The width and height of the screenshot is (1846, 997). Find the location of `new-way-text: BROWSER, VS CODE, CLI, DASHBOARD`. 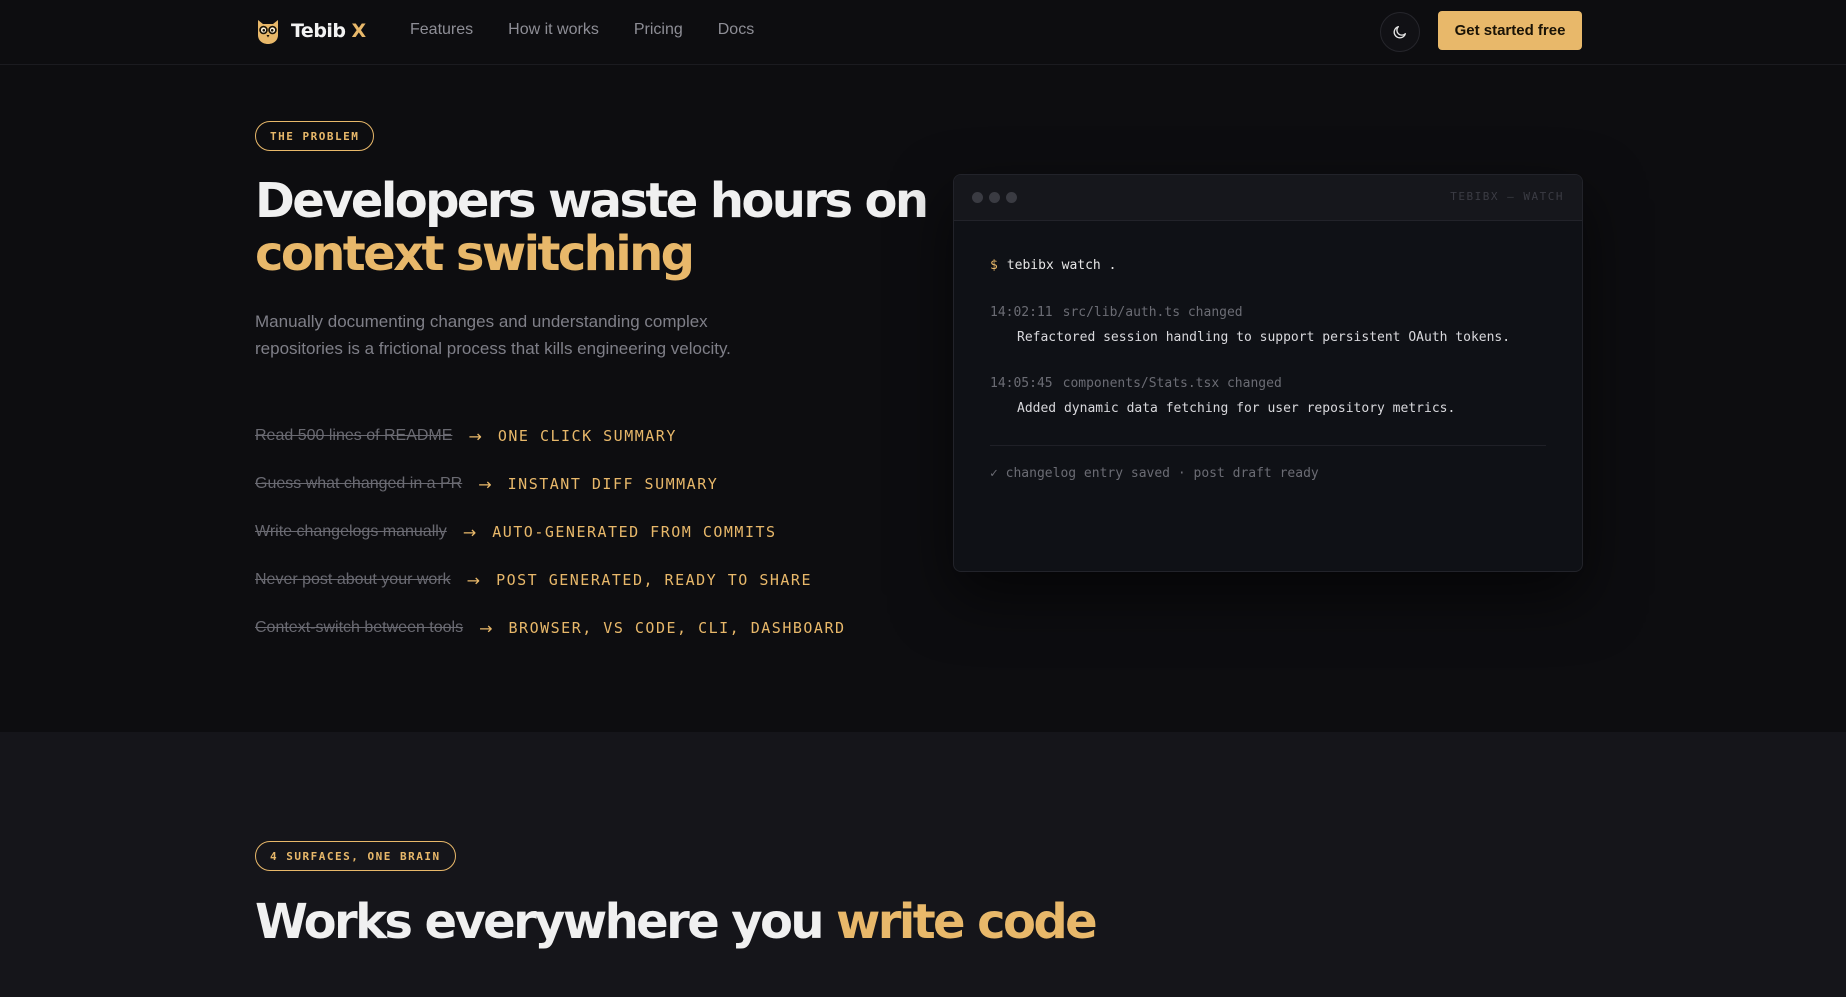

new-way-text: BROWSER, VS CODE, CLI, DASHBOARD is located at coordinates (677, 628).